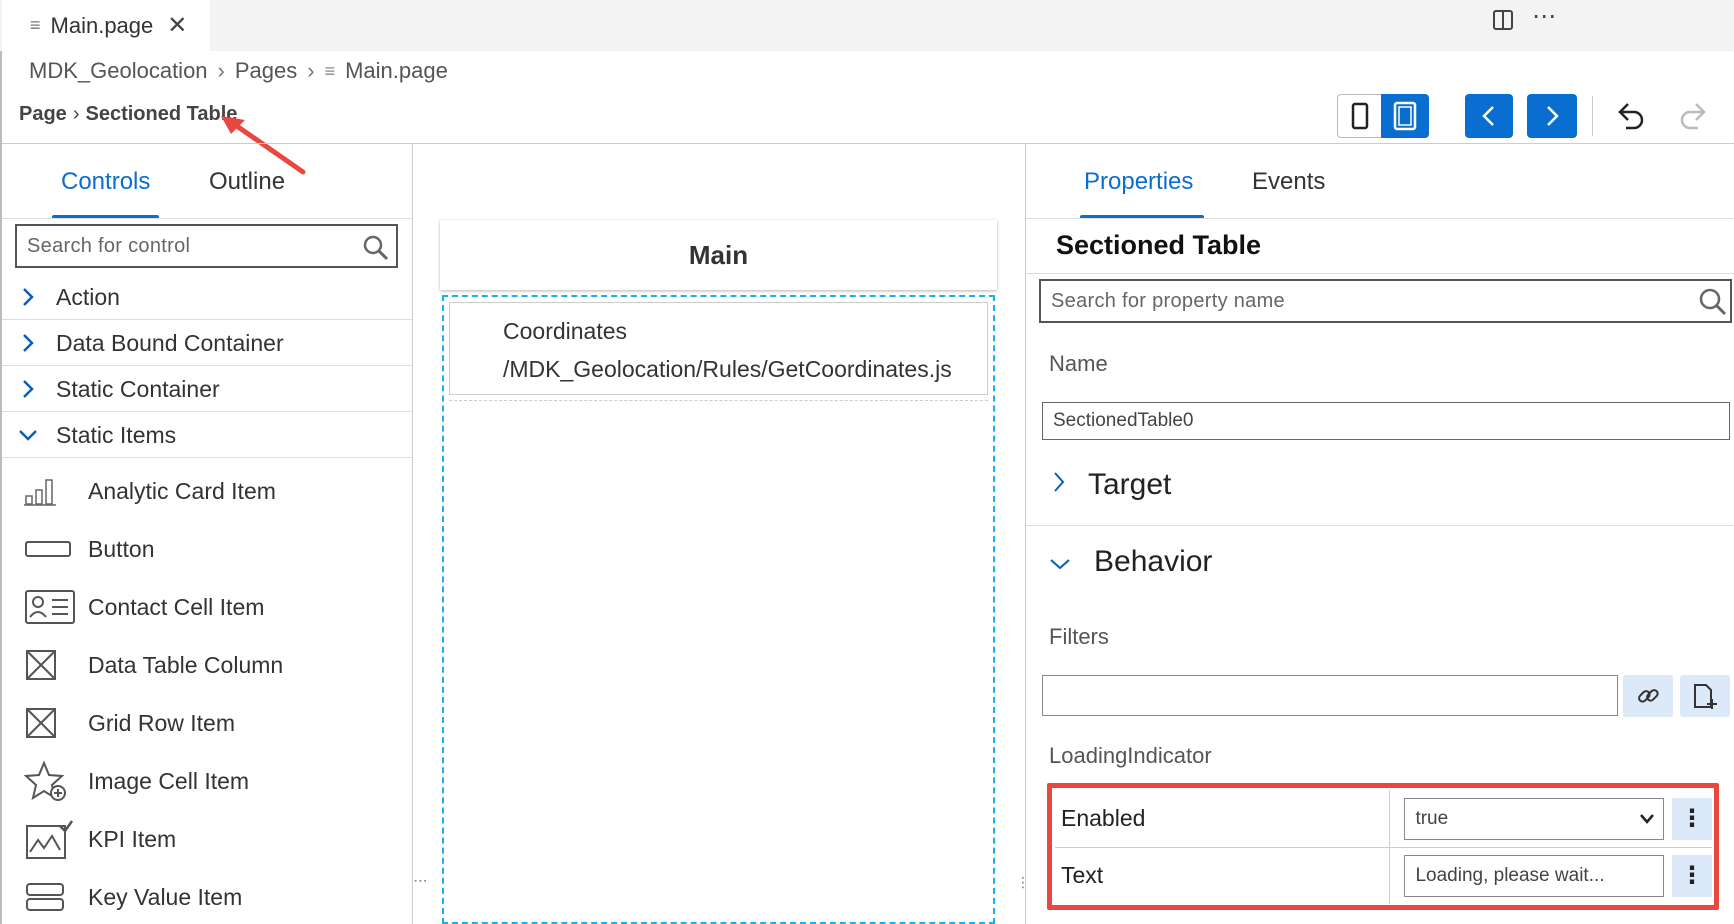 The image size is (1734, 924). Describe the element at coordinates (132, 838) in the screenshot. I see `control-label: KPI Item` at that location.